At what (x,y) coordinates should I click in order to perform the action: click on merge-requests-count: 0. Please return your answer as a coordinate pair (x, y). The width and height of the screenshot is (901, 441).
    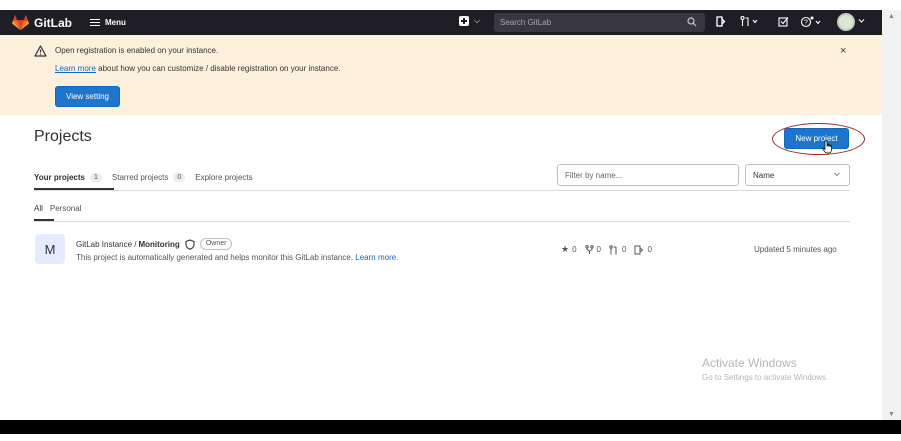
    Looking at the image, I should click on (618, 249).